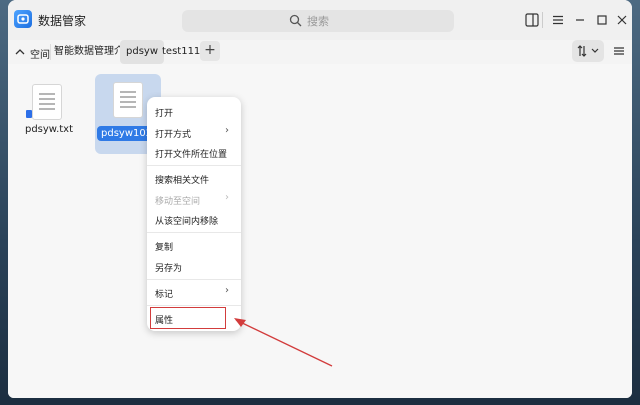 Image resolution: width=640 pixels, height=405 pixels. What do you see at coordinates (283, 342) in the screenshot?
I see `annotation-arrow` at bounding box center [283, 342].